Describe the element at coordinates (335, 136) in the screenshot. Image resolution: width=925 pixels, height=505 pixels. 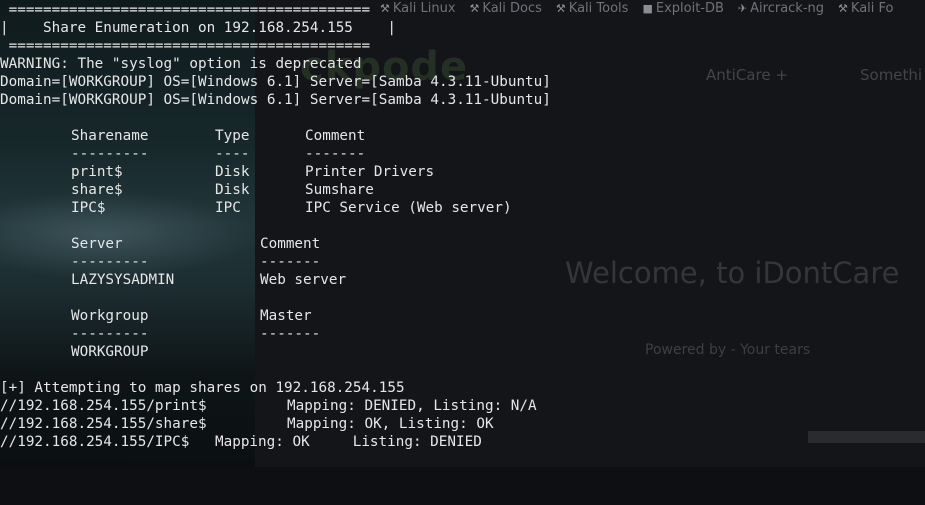
I see `shares-header-comment: Comment` at that location.